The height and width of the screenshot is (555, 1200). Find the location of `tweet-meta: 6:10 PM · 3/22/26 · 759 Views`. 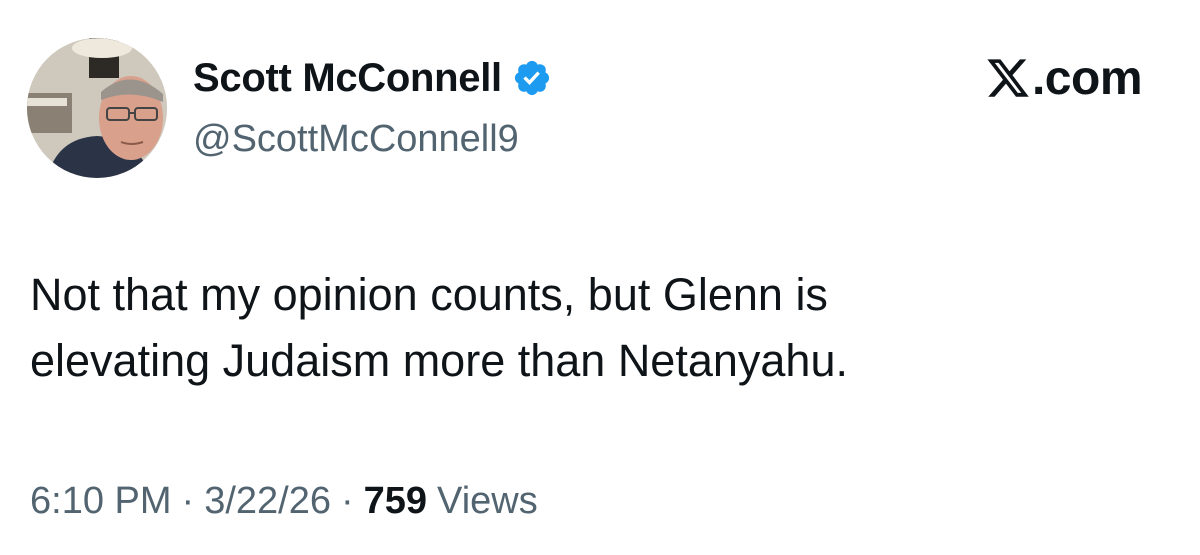

tweet-meta: 6:10 PM · 3/22/26 · 759 Views is located at coordinates (284, 501).